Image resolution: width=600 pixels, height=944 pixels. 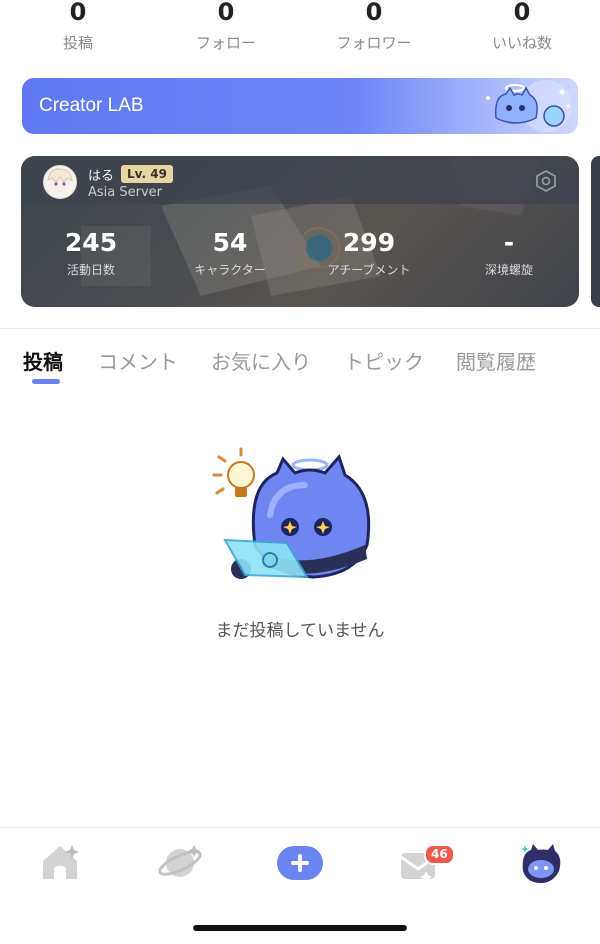 I want to click on card-stat-achievements: 299 アチーブメント, so click(x=369, y=253).